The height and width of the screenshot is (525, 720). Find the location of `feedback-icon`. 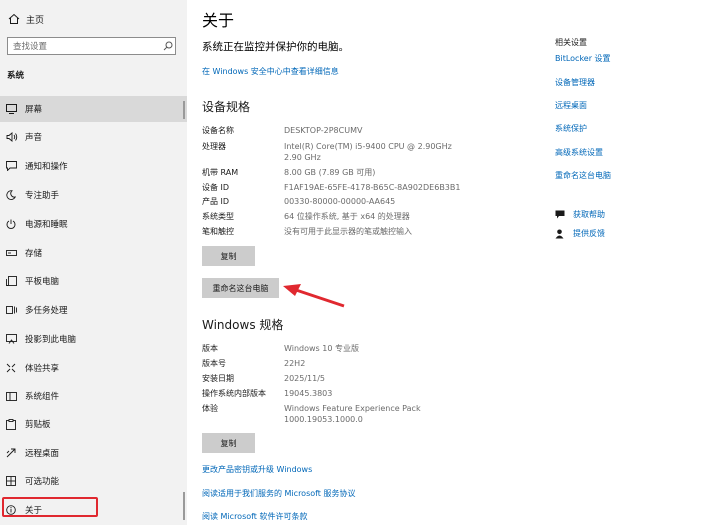

feedback-icon is located at coordinates (564, 234).